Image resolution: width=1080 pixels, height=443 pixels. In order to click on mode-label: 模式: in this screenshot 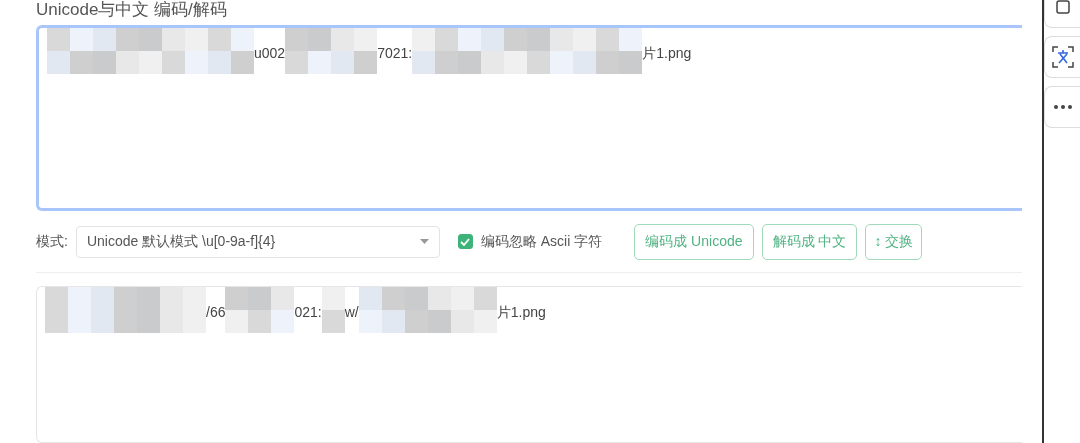, I will do `click(52, 241)`.